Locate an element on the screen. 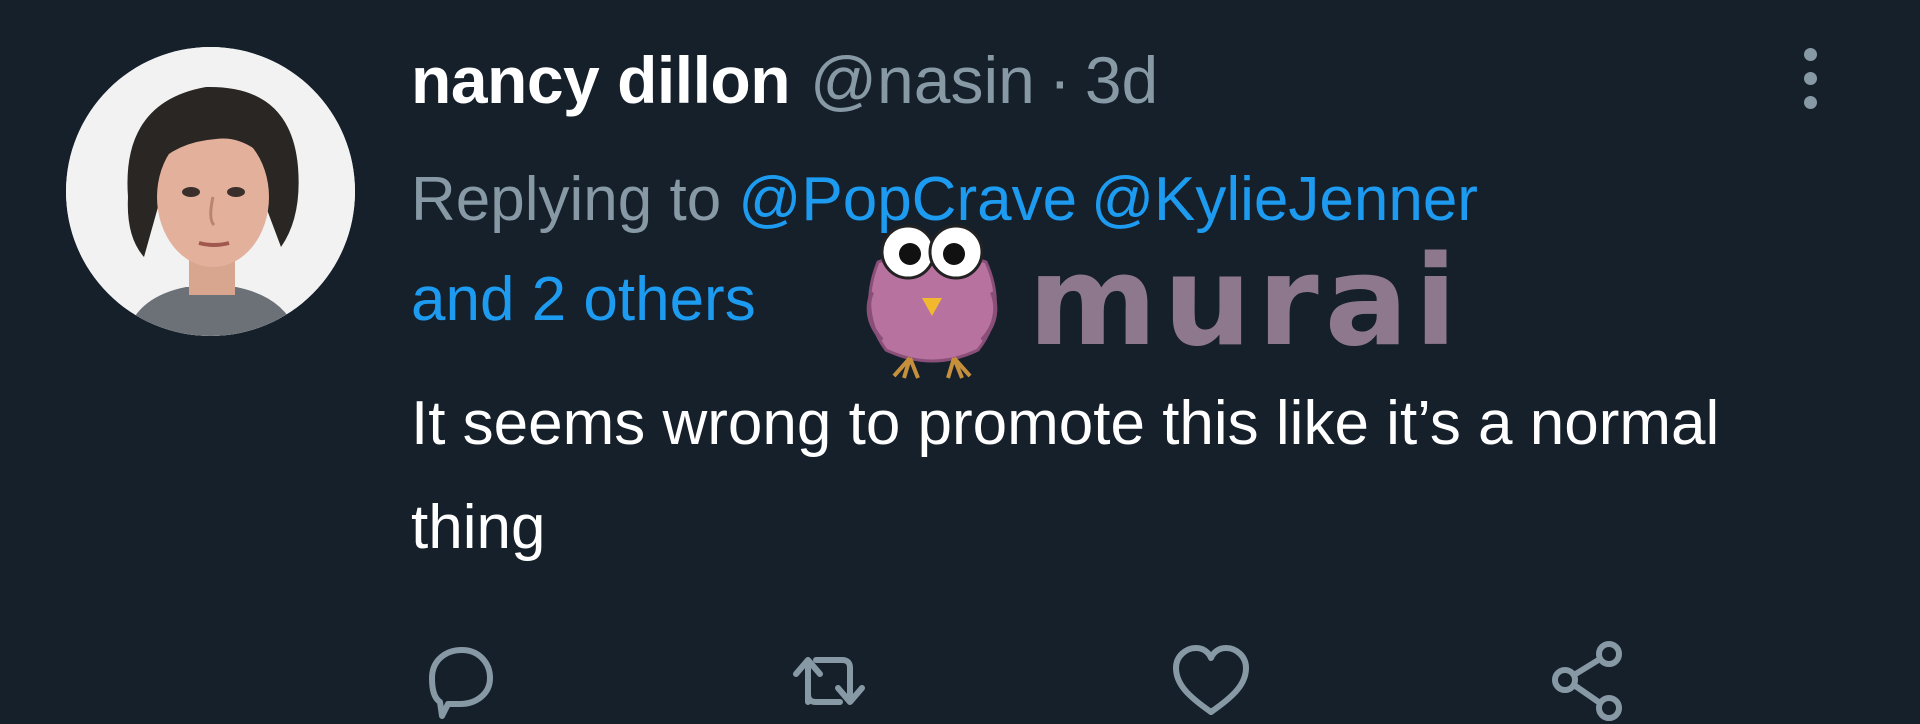 The height and width of the screenshot is (724, 1920). reply-button is located at coordinates (461, 681).